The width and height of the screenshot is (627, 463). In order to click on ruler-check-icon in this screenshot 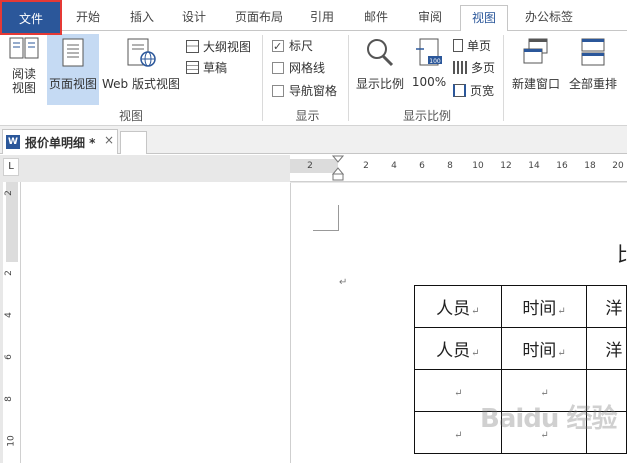, I will do `click(278, 47)`.